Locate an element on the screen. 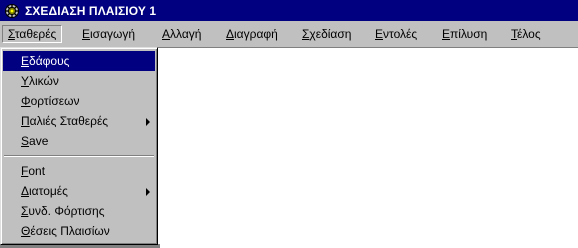  menu-item-label: Παλιές Σταθερές is located at coordinates (65, 121).